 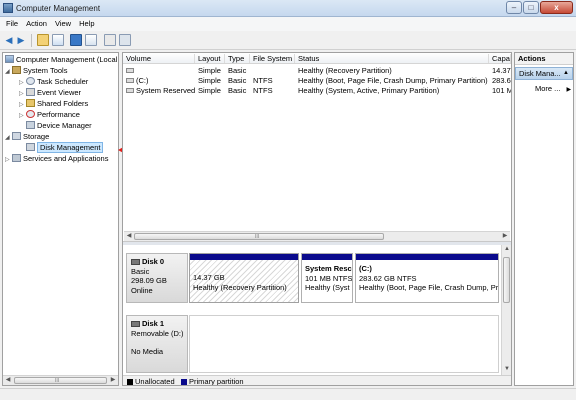 What do you see at coordinates (288, 8) in the screenshot?
I see `title-bar: Computer Management – □ x` at bounding box center [288, 8].